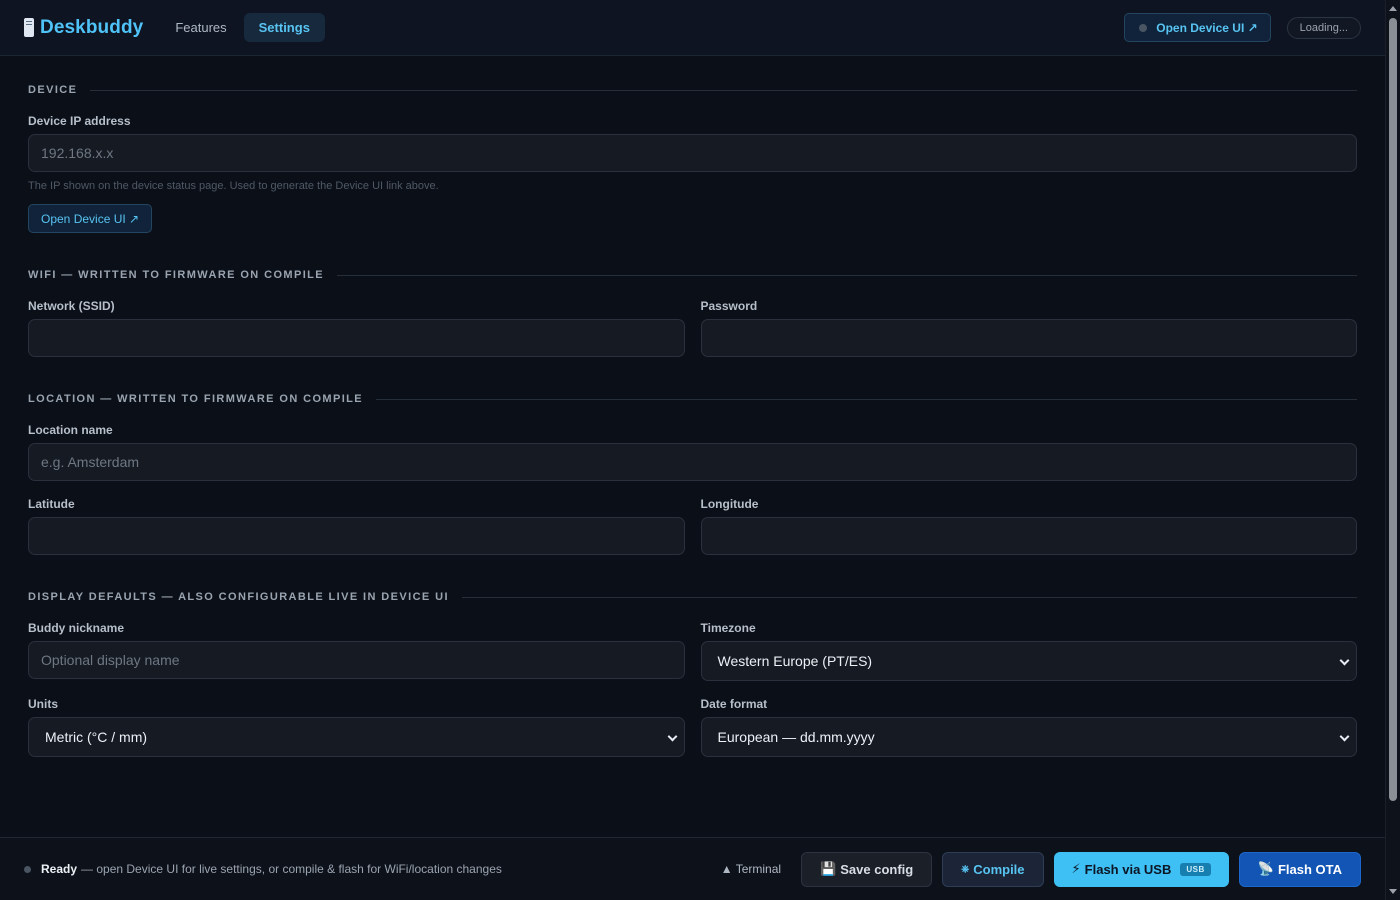 This screenshot has width=1400, height=900. Describe the element at coordinates (29, 27) in the screenshot. I see `device-icon` at that location.